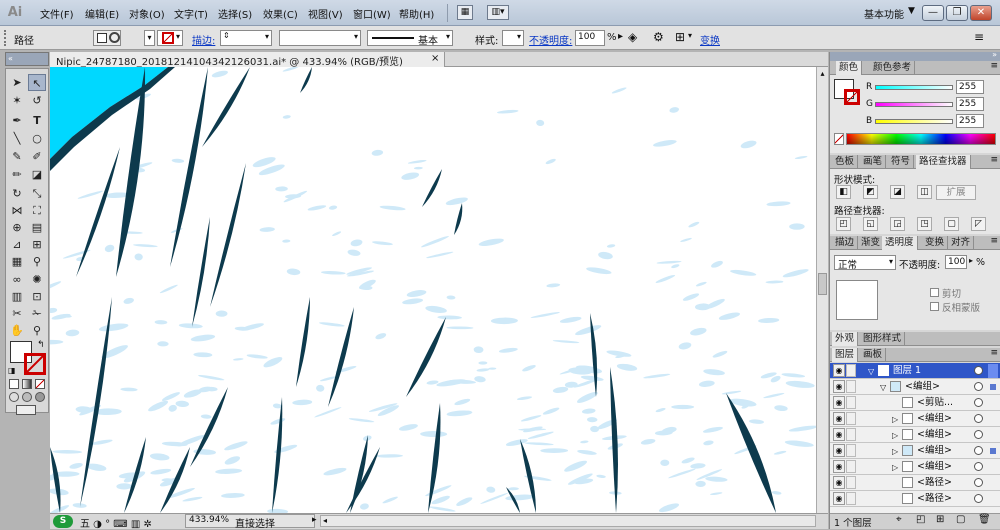 The height and width of the screenshot is (530, 1000). I want to click on lasso-tool-icon: ↺, so click(37, 100).